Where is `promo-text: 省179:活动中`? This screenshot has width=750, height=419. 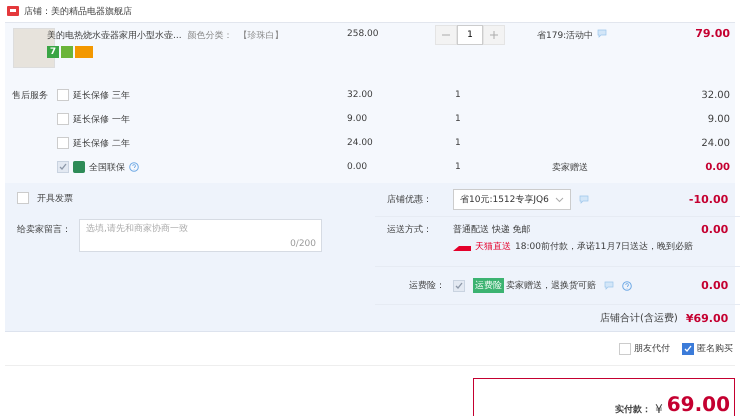
promo-text: 省179:活动中 is located at coordinates (565, 36).